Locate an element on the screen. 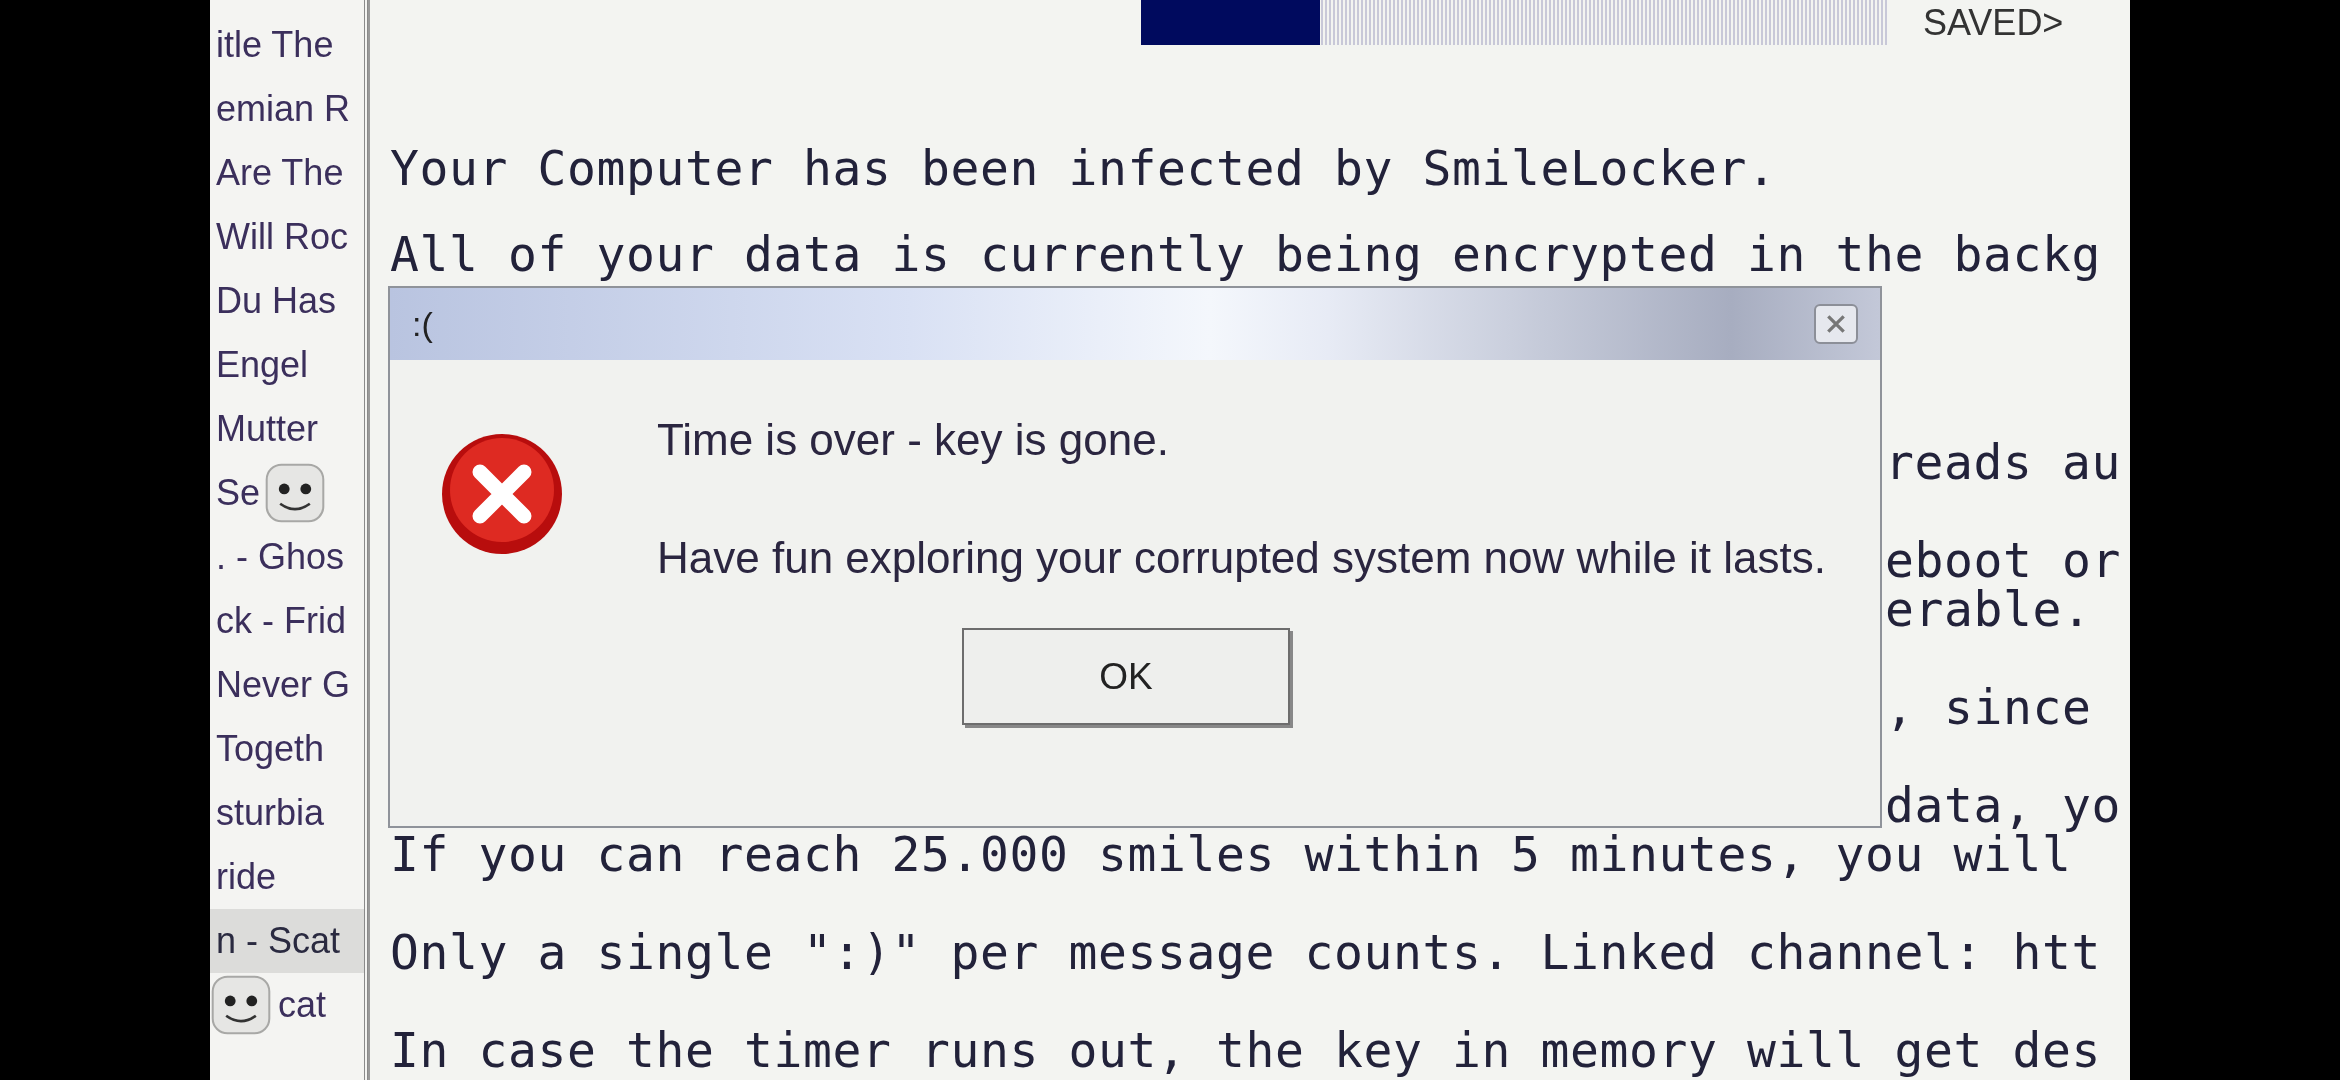 This screenshot has height=1080, width=2340. message-text-line: data, yo is located at coordinates (2003, 805).